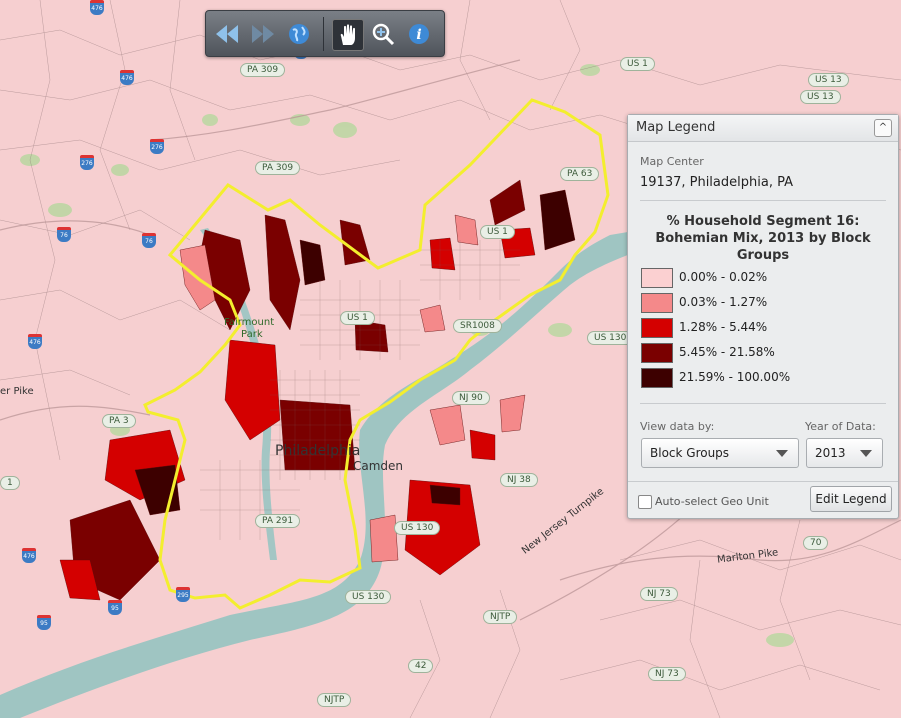 This screenshot has height=718, width=901. What do you see at coordinates (677, 426) in the screenshot?
I see `view-by-label: View data by:` at bounding box center [677, 426].